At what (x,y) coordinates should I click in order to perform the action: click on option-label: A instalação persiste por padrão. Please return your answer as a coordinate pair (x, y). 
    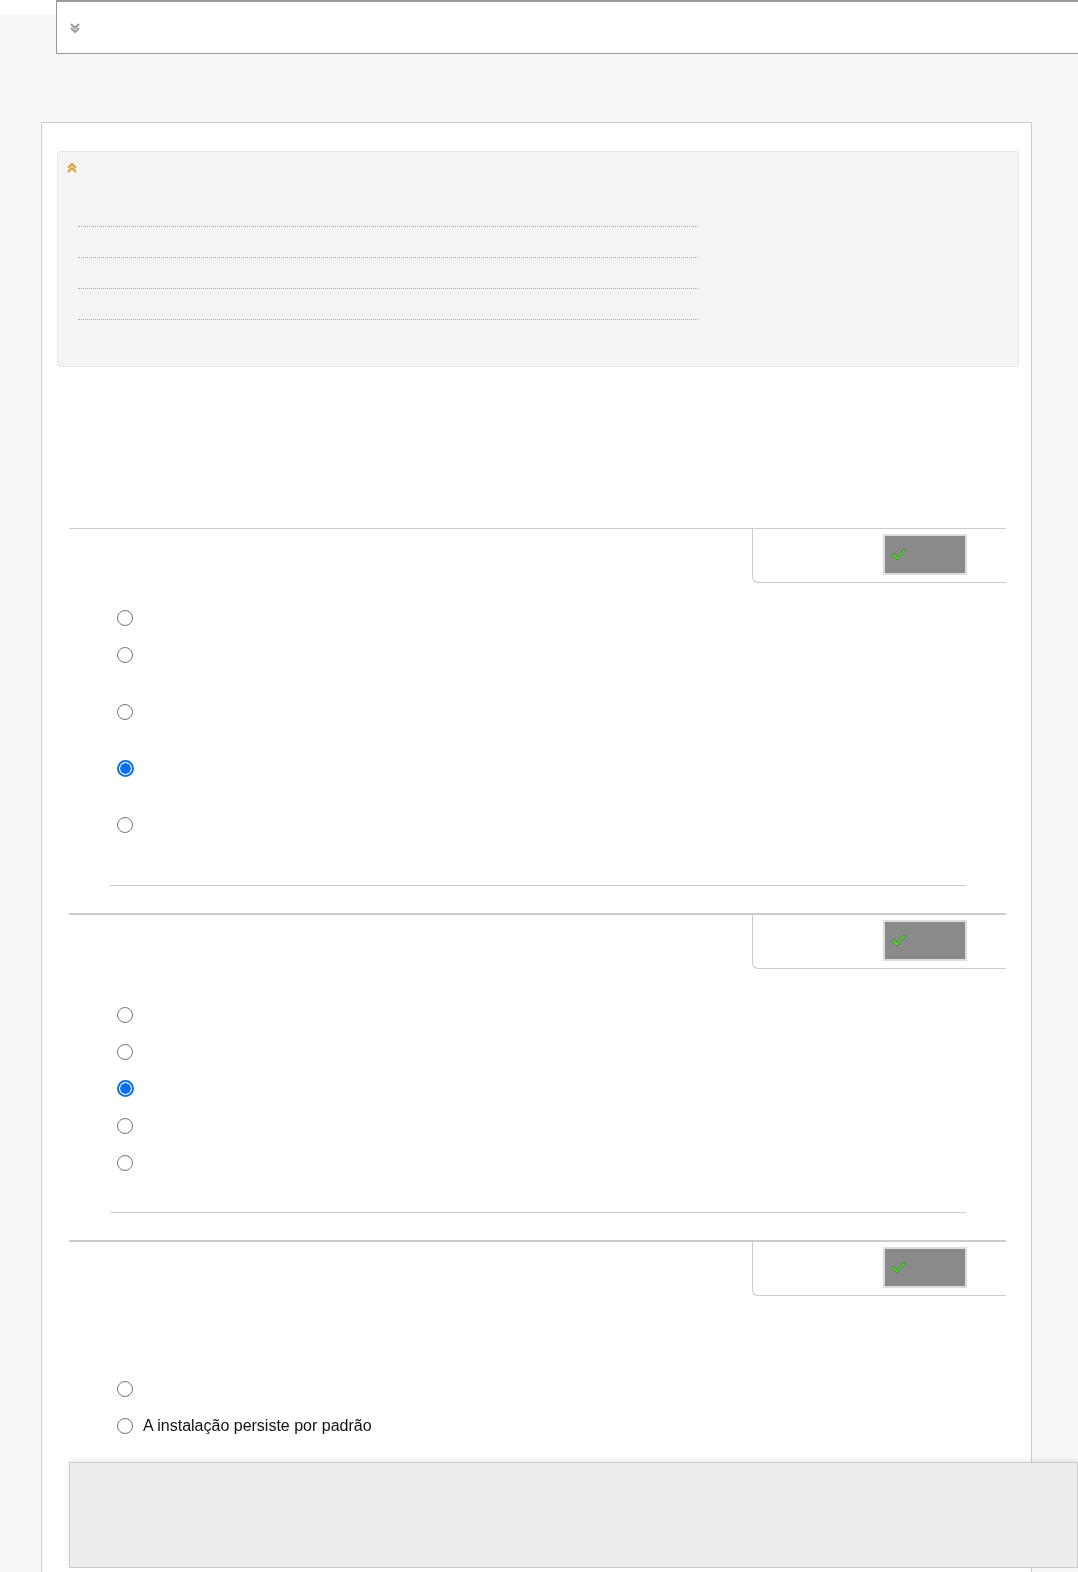
    Looking at the image, I should click on (257, 1425).